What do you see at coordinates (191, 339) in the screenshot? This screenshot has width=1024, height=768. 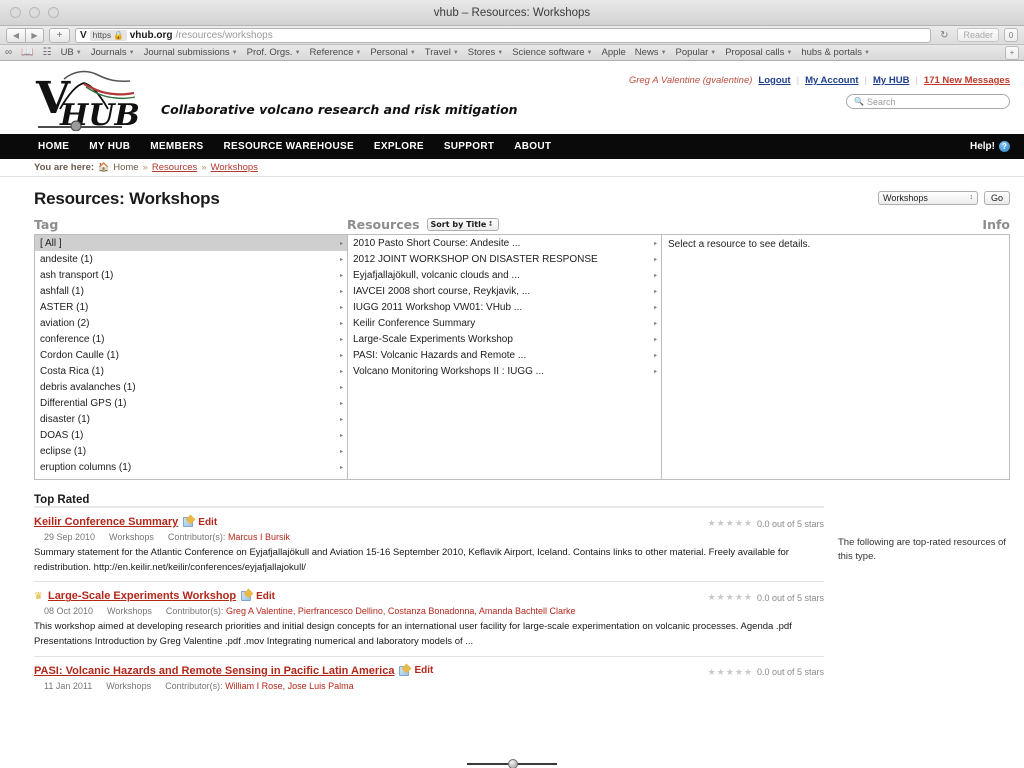 I see `tag-row: conference (1) ▸` at bounding box center [191, 339].